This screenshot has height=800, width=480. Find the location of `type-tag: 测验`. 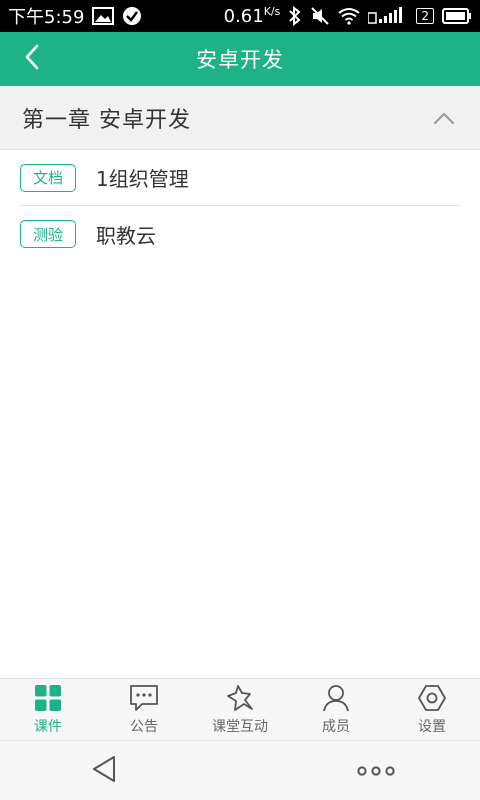

type-tag: 测验 is located at coordinates (48, 234).